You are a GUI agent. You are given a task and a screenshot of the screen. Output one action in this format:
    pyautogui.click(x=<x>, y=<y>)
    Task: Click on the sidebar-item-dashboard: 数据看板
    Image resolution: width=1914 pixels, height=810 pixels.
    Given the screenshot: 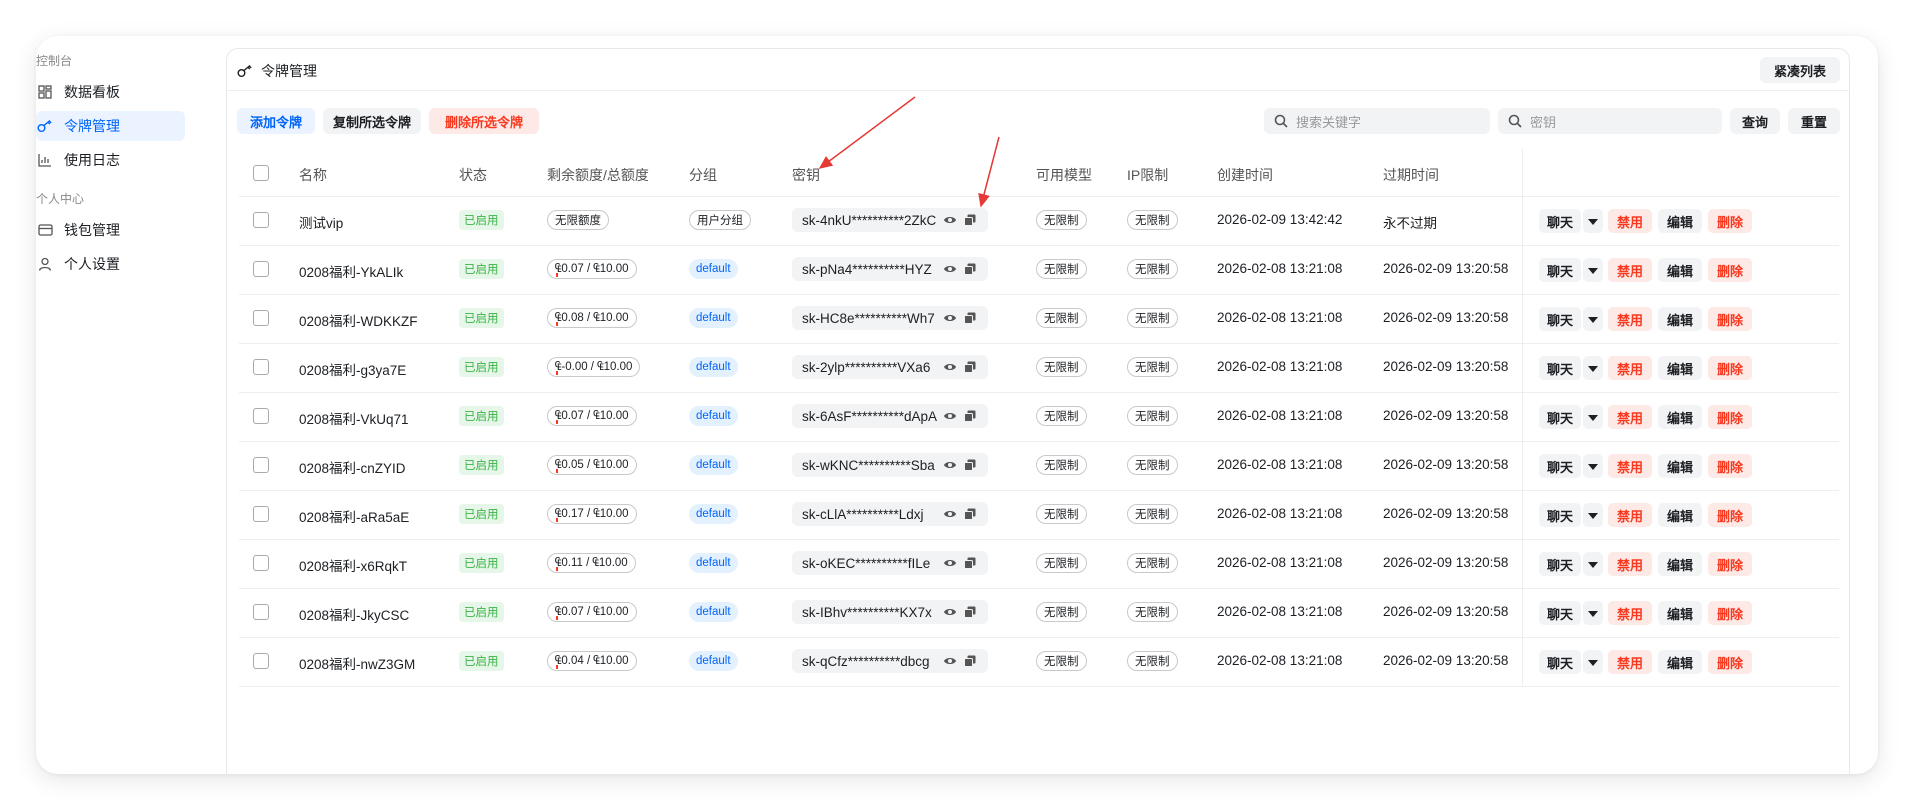 What is the action you would take?
    pyautogui.click(x=110, y=92)
    